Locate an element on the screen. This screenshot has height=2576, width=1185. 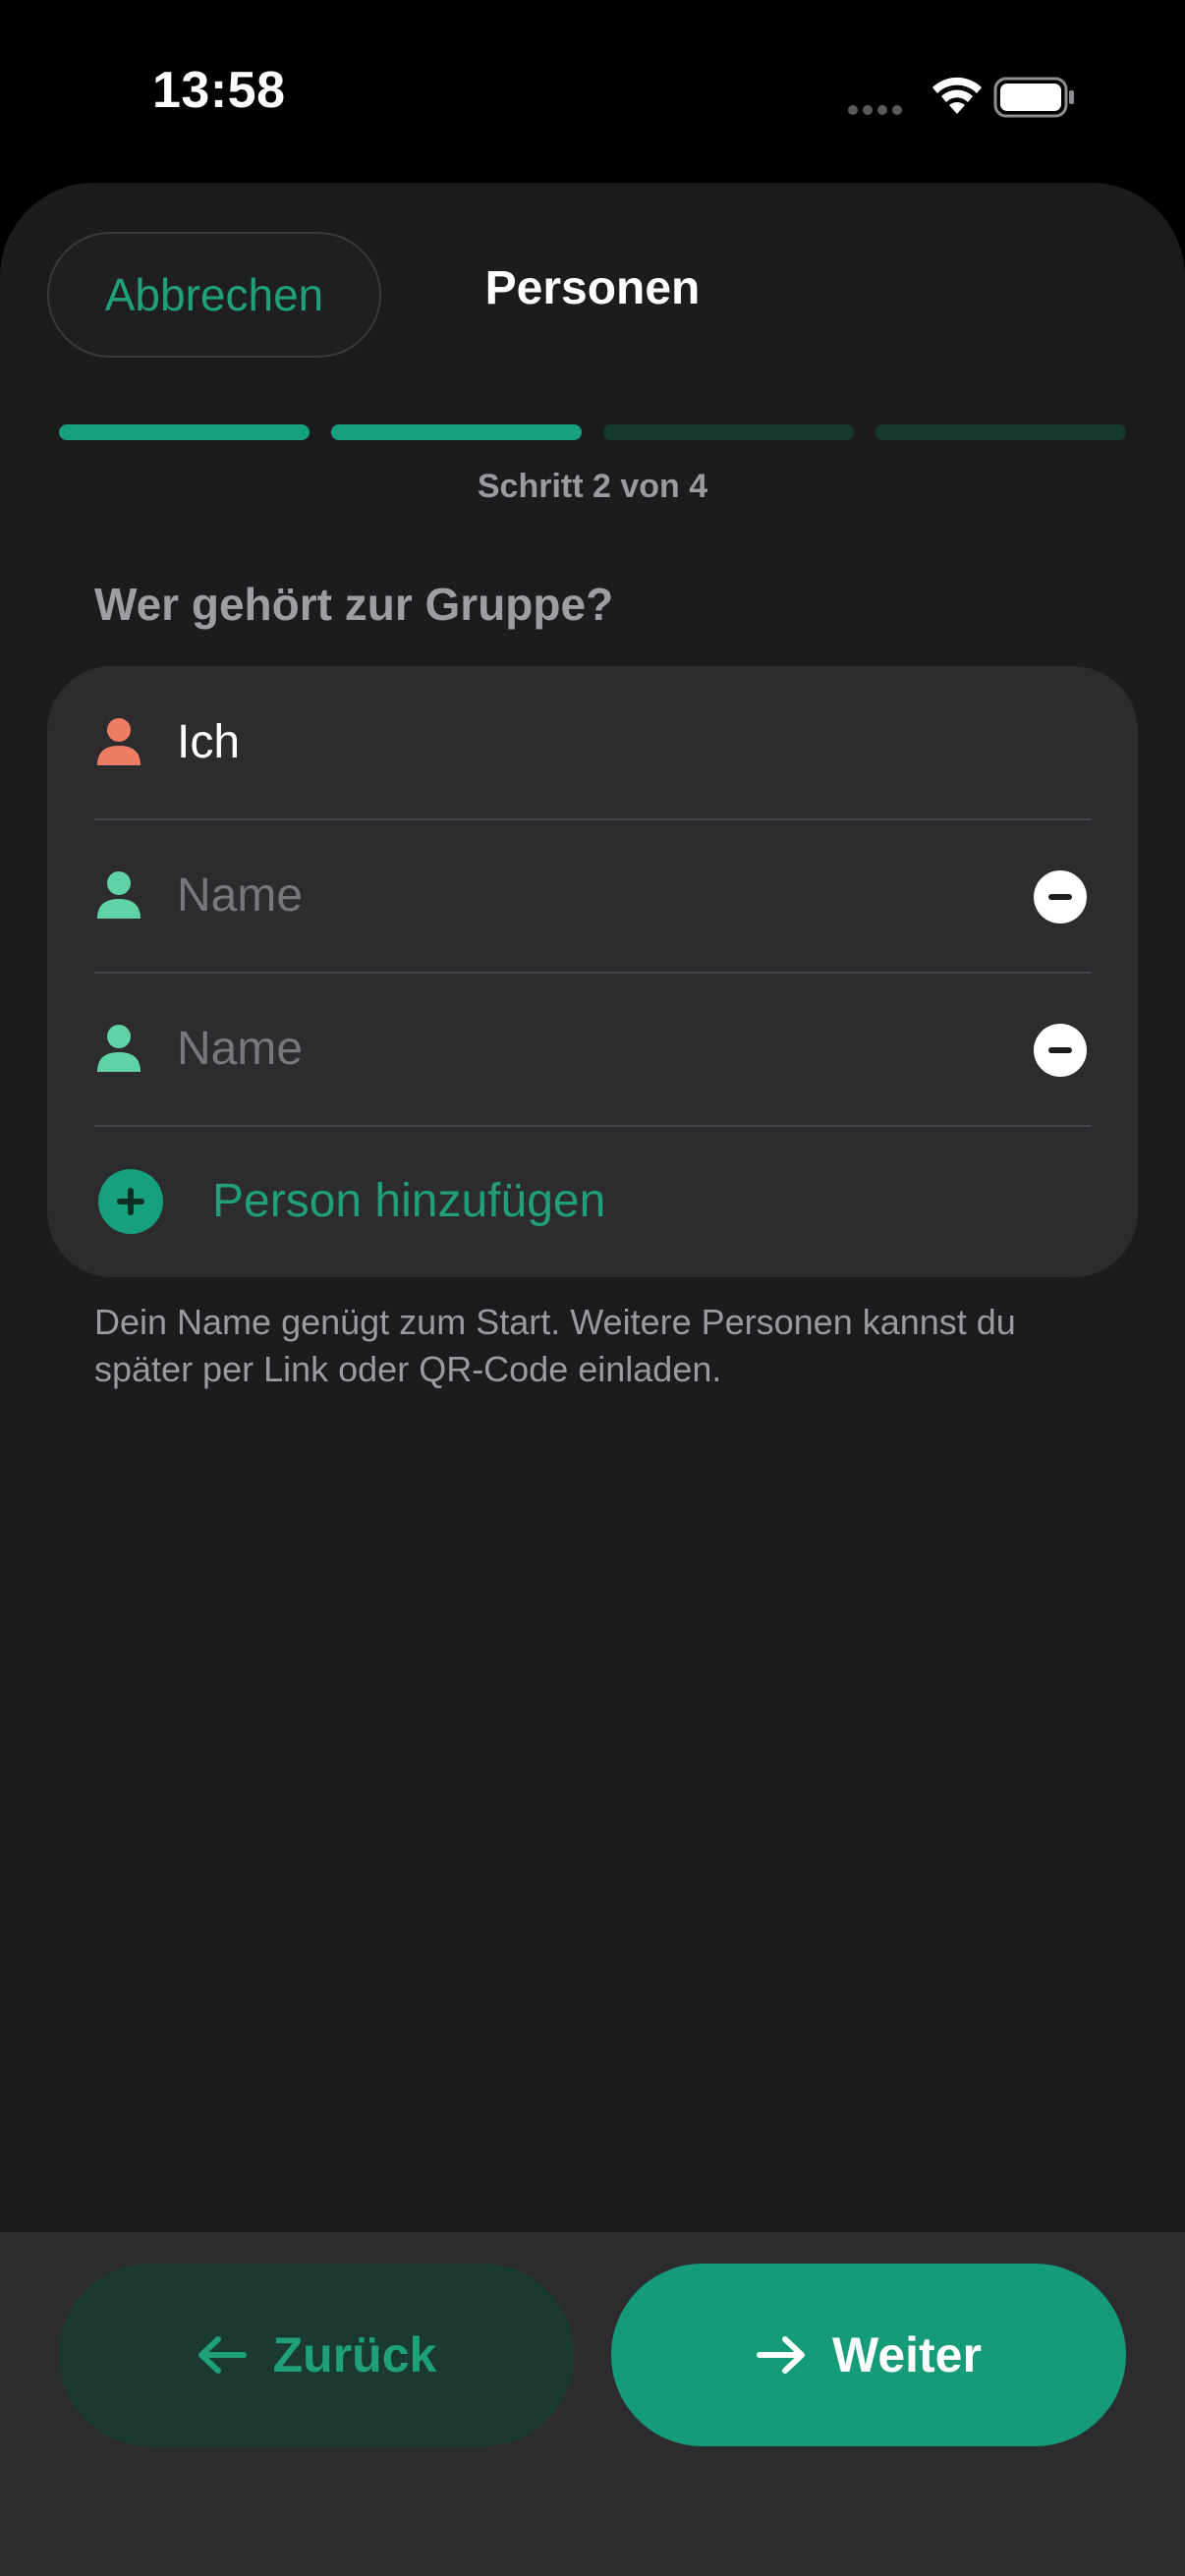
next-button: Weiter is located at coordinates (869, 2355).